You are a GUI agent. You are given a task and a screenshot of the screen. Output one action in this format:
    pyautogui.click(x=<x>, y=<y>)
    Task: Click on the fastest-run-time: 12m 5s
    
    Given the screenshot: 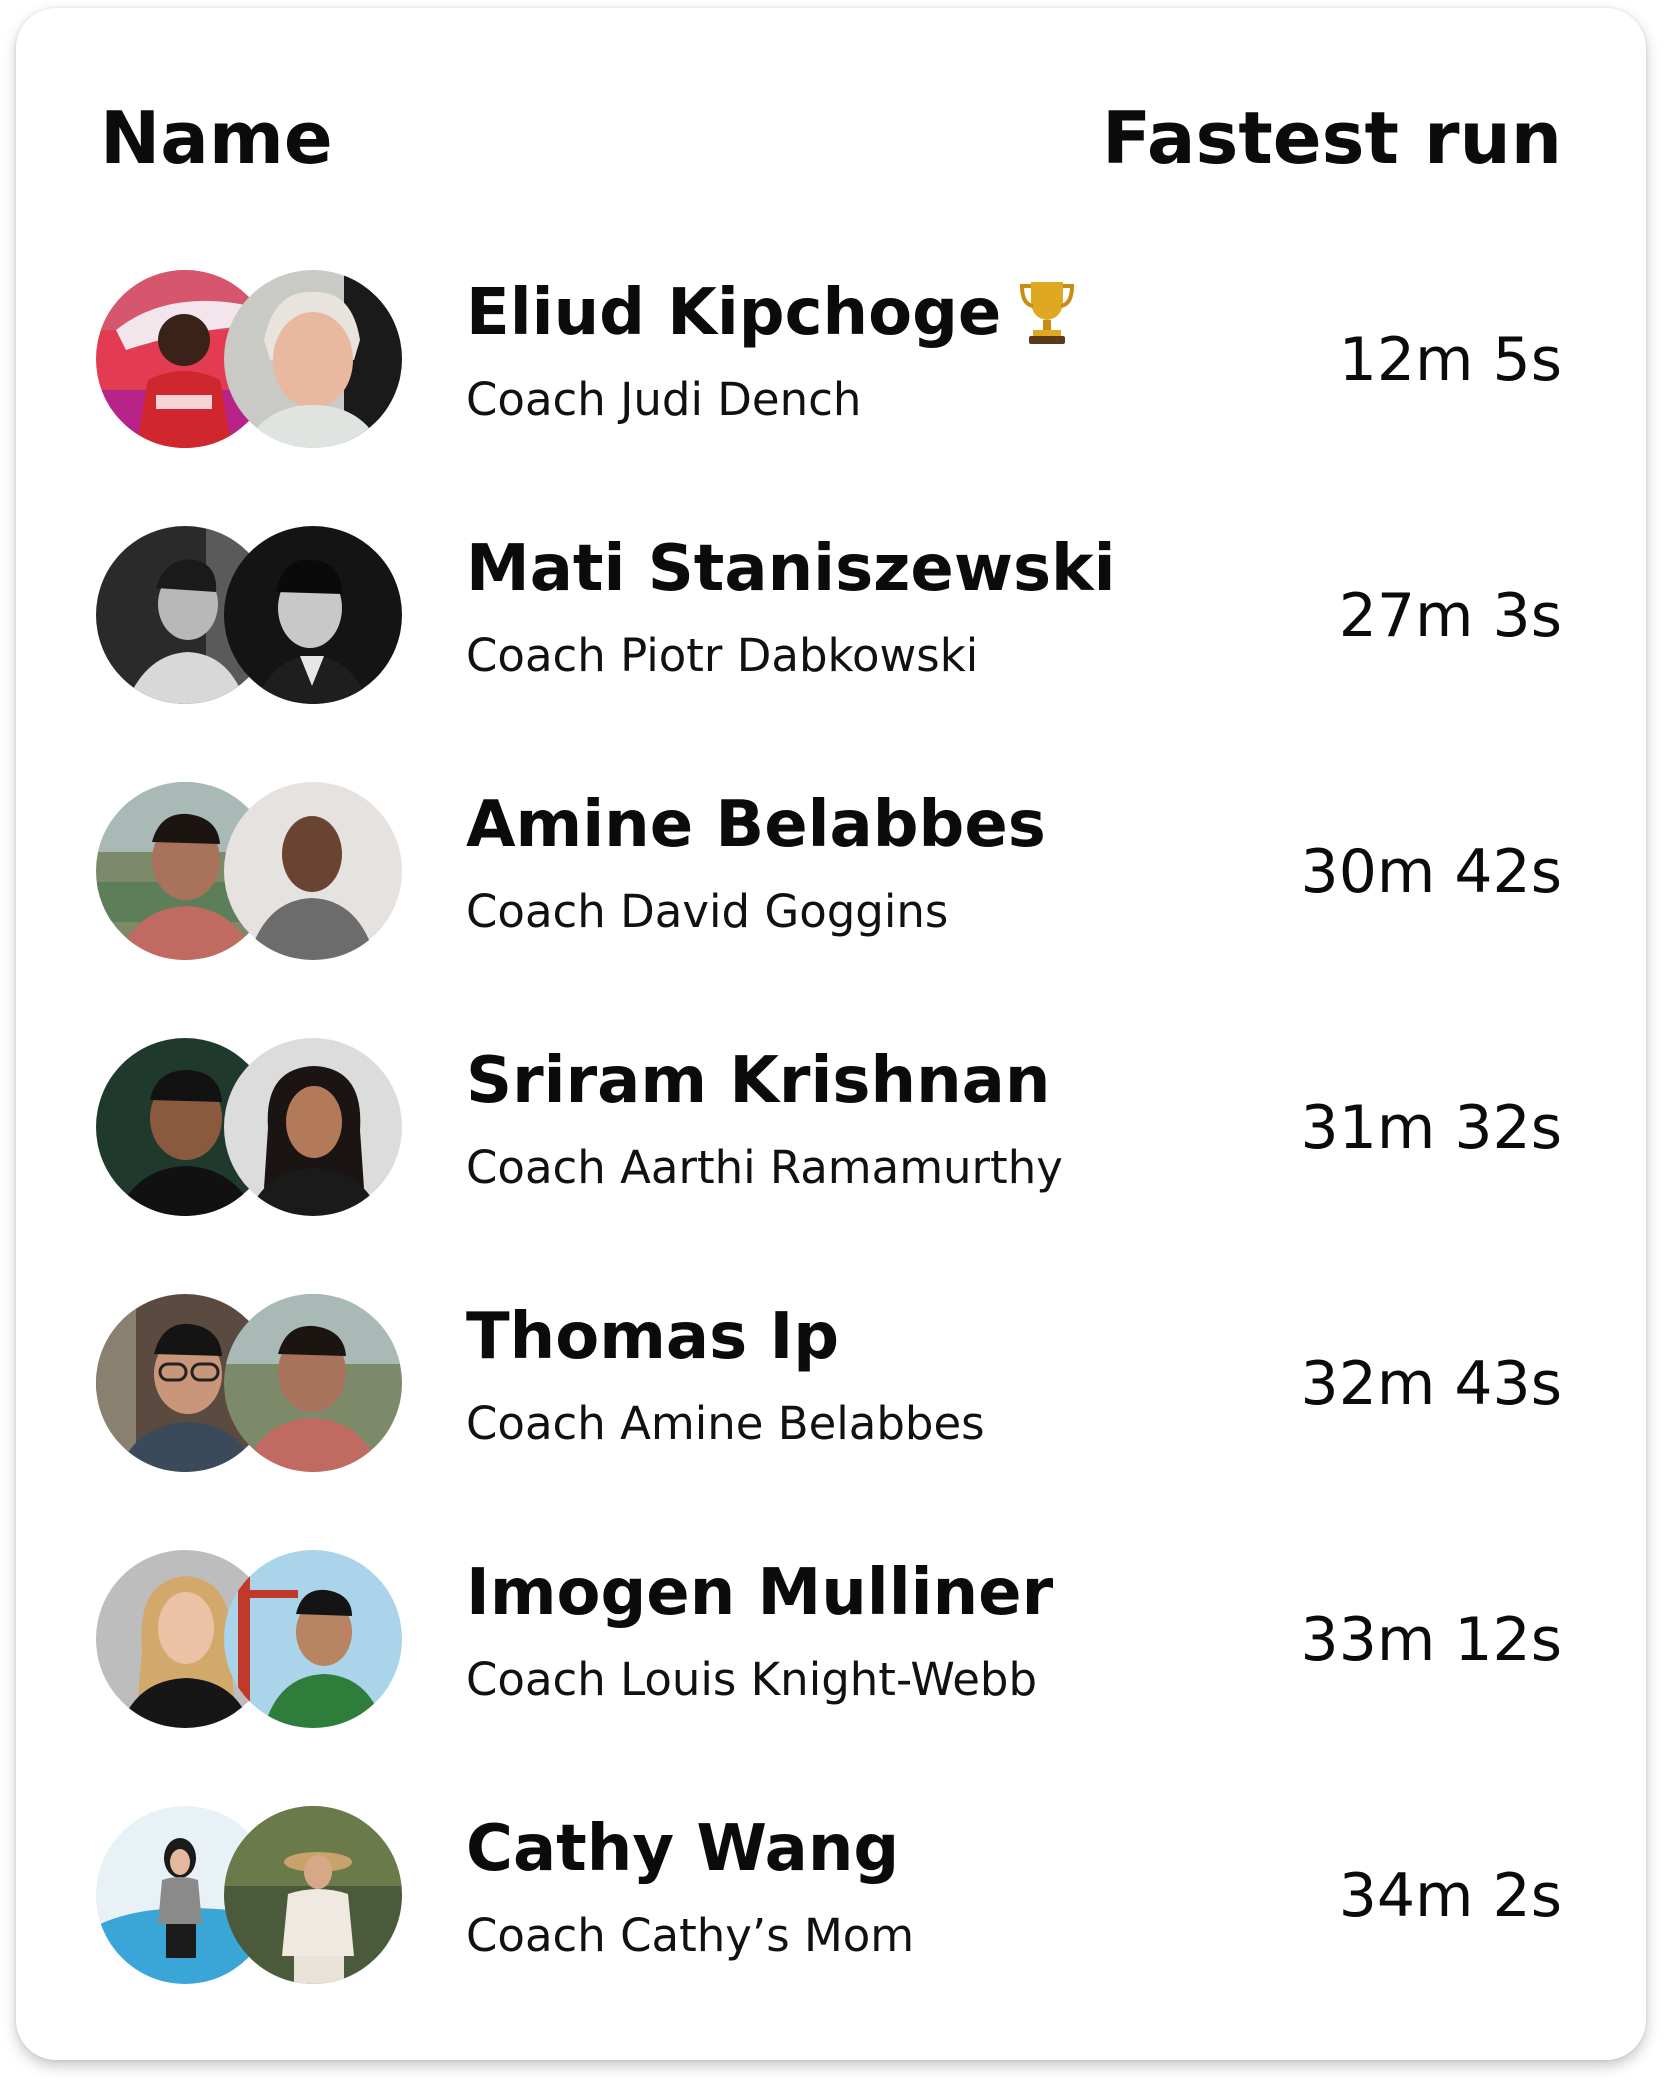 What is the action you would take?
    pyautogui.click(x=1450, y=360)
    